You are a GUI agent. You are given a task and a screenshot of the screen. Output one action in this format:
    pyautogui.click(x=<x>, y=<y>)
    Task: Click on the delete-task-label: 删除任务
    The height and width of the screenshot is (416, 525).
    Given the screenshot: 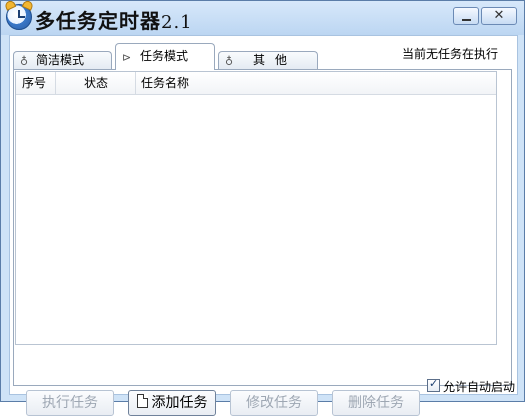 What is the action you would take?
    pyautogui.click(x=376, y=403)
    